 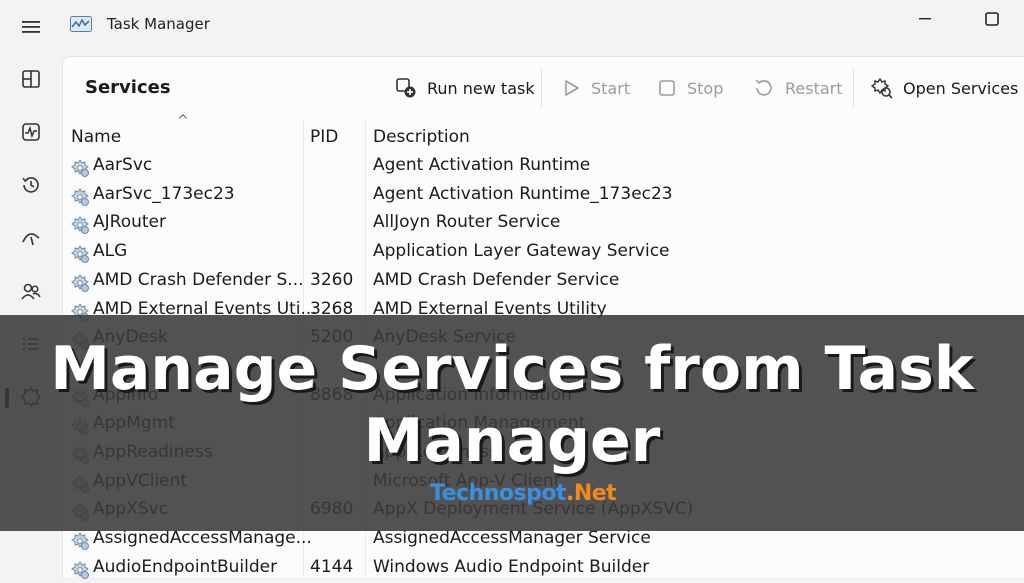 I want to click on nav-app-history, so click(x=31, y=185).